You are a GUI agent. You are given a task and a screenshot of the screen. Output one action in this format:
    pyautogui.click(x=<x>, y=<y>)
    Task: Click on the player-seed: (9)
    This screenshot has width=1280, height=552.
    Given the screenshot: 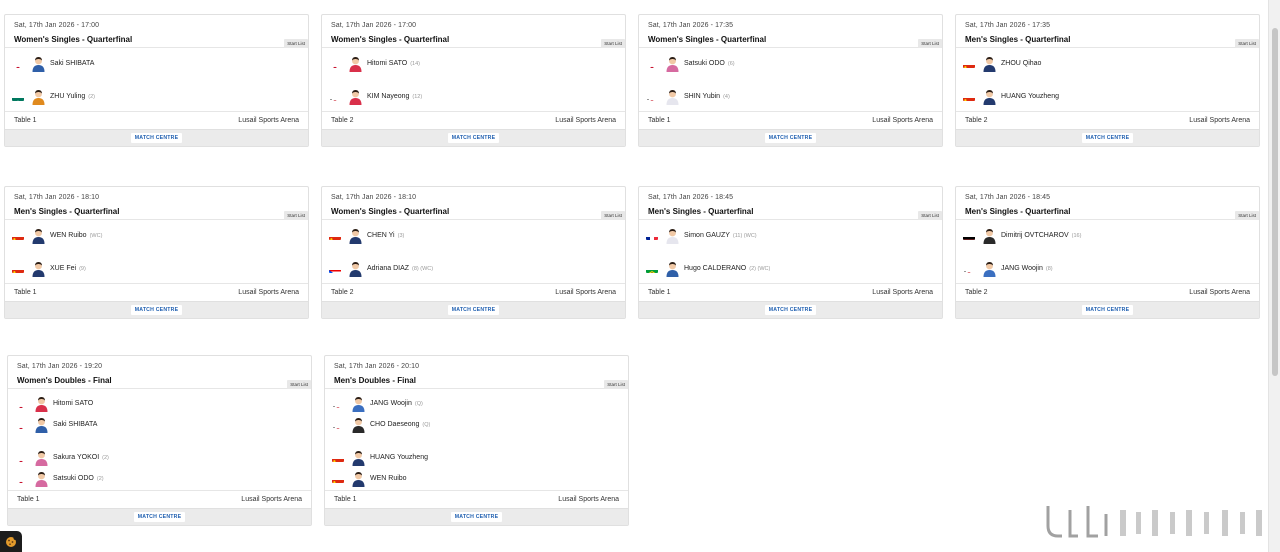 What is the action you would take?
    pyautogui.click(x=82, y=269)
    